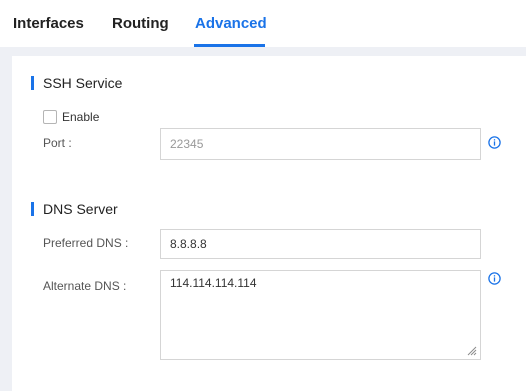 This screenshot has height=391, width=526. What do you see at coordinates (320, 144) in the screenshot?
I see `port-input` at bounding box center [320, 144].